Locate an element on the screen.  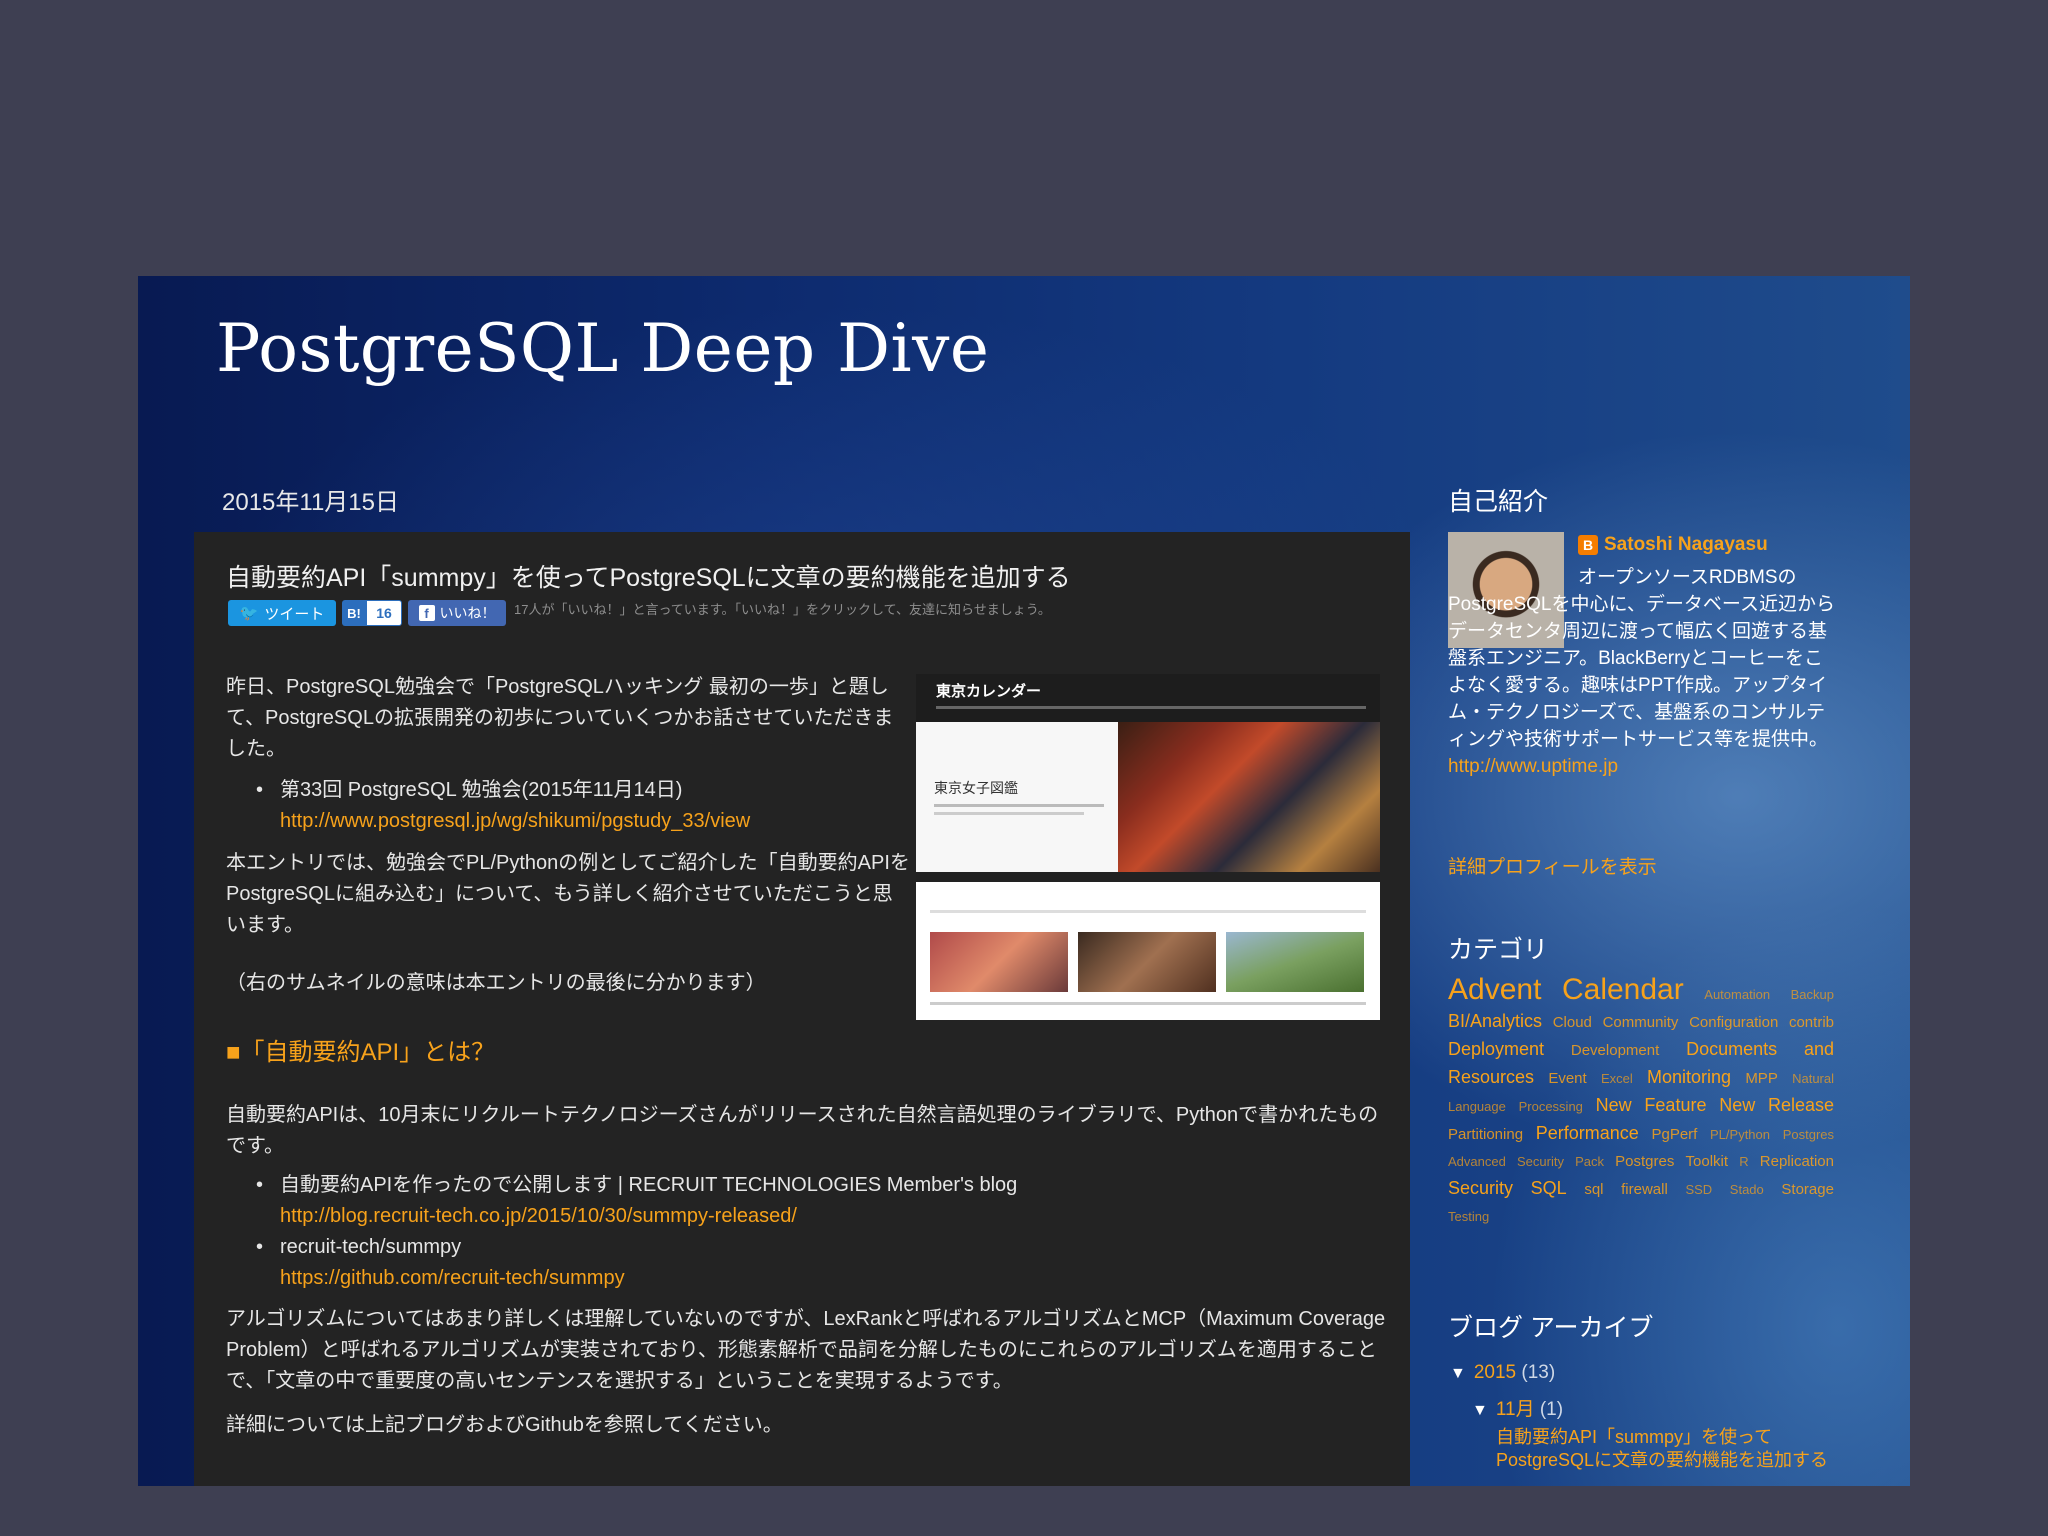
category-tag: Release is located at coordinates (1801, 1105).